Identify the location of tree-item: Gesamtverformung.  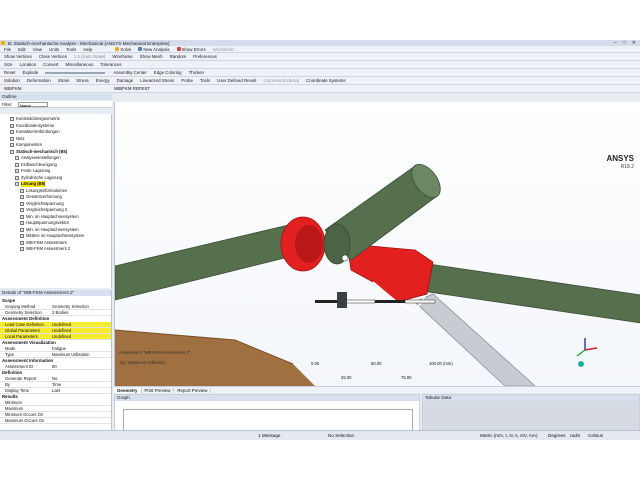
(41, 197).